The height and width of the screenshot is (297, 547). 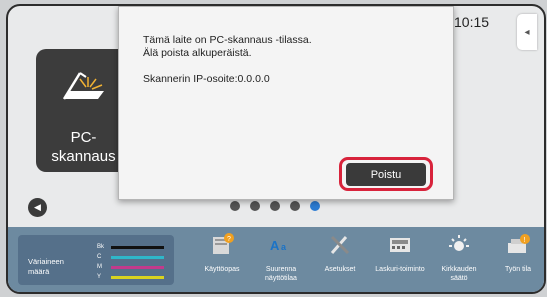 I want to click on chevron-left-icon: ◀, so click(x=37, y=207).